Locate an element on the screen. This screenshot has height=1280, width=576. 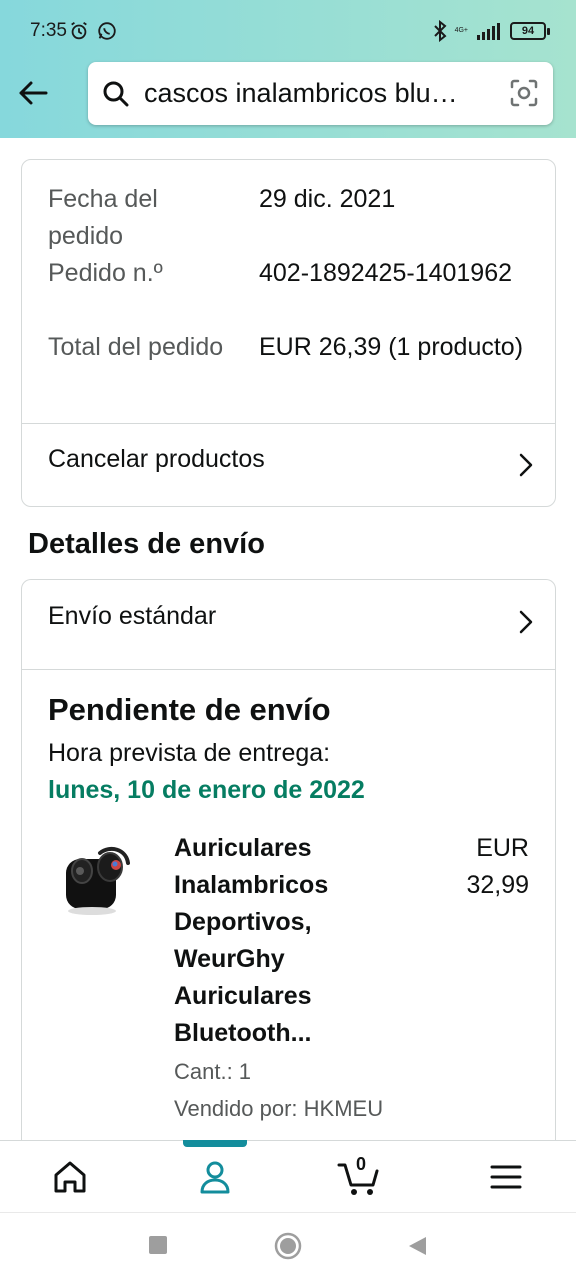
cancel-products-label: Cancelar productos is located at coordinates (156, 459).